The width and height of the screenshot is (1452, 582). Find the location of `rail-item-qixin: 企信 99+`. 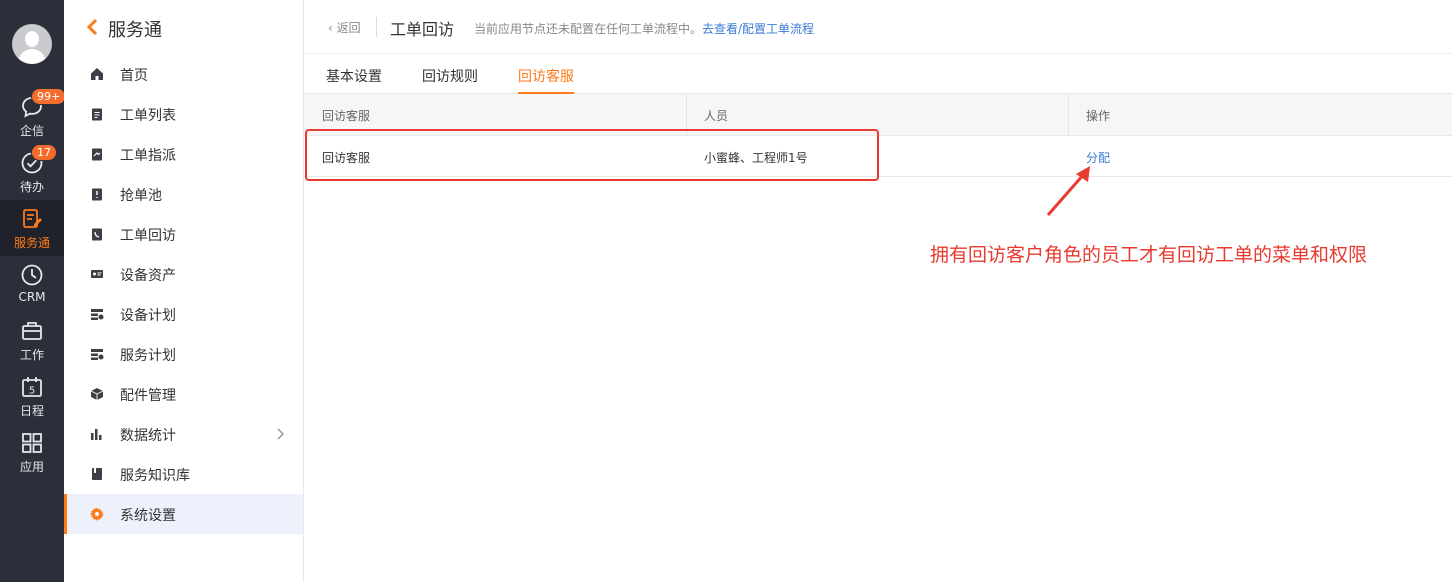

rail-item-qixin: 企信 99+ is located at coordinates (33, 116).